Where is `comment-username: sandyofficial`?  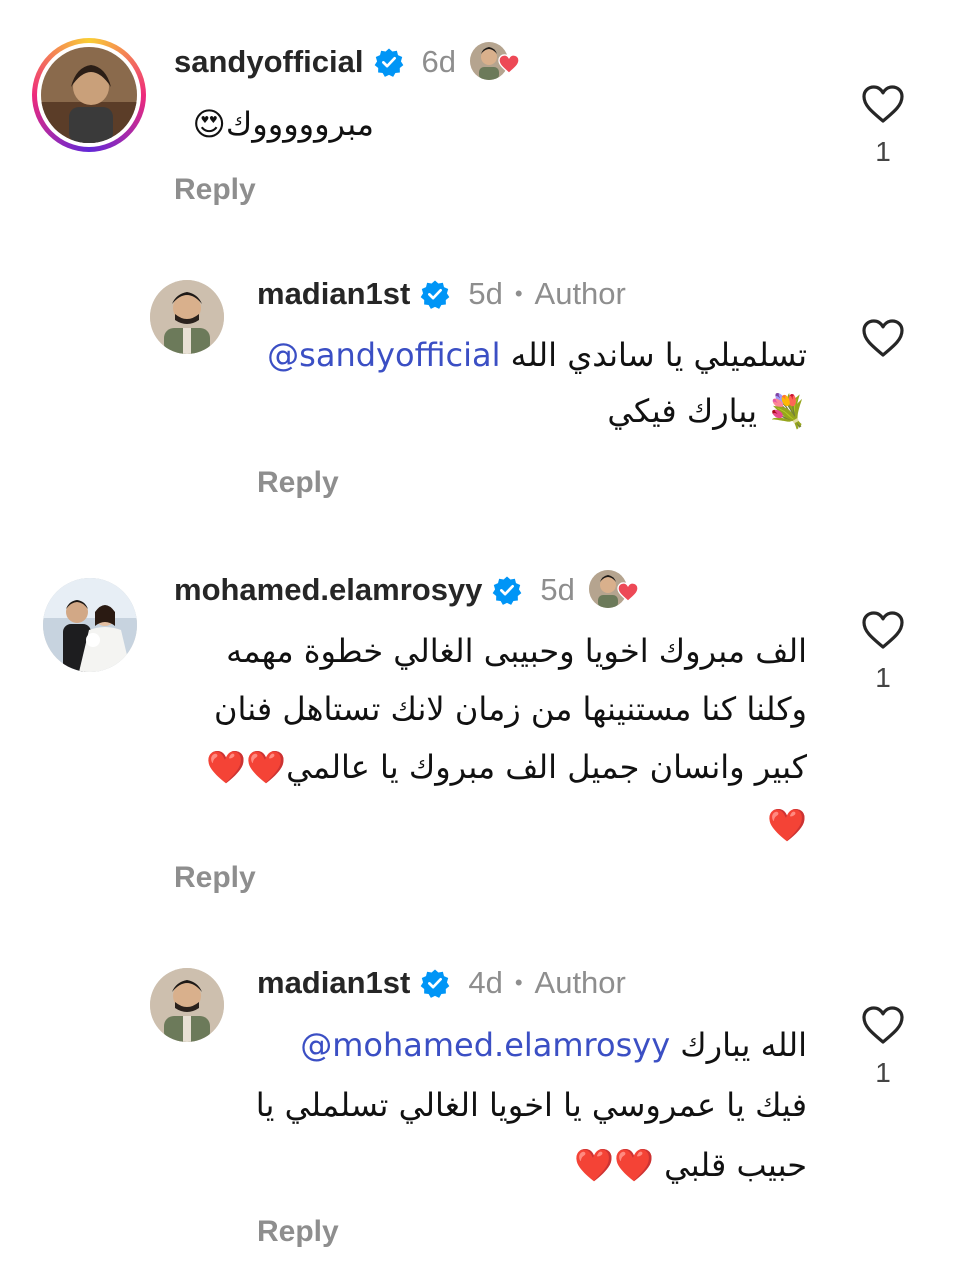 comment-username: sandyofficial is located at coordinates (269, 62).